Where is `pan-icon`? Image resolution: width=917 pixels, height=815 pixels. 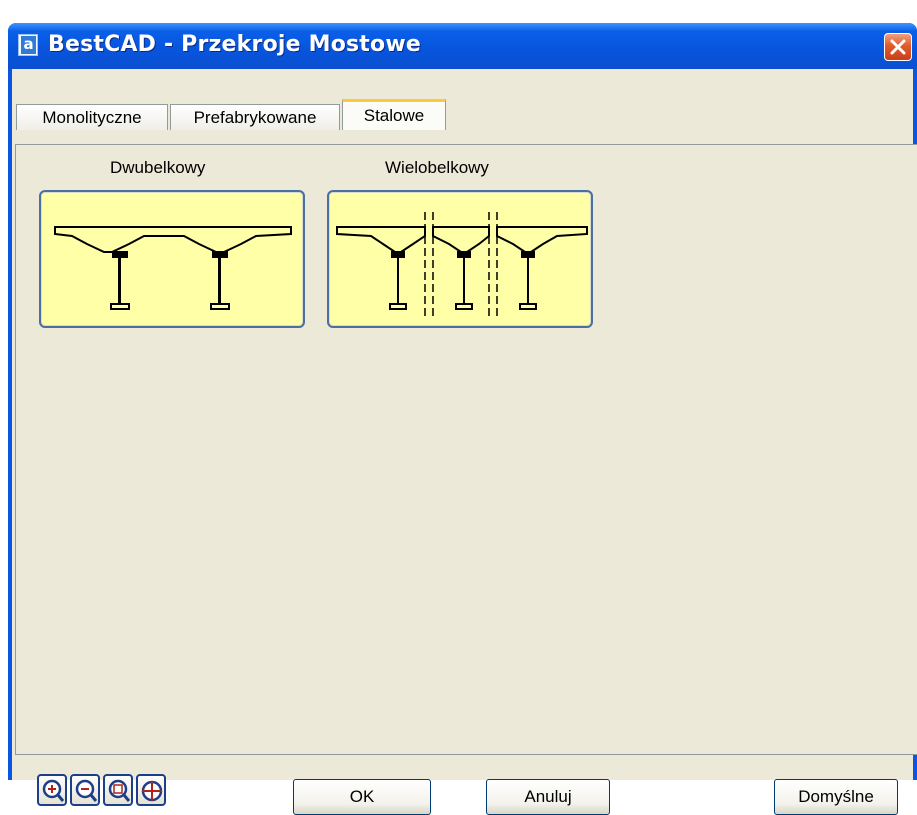 pan-icon is located at coordinates (152, 791).